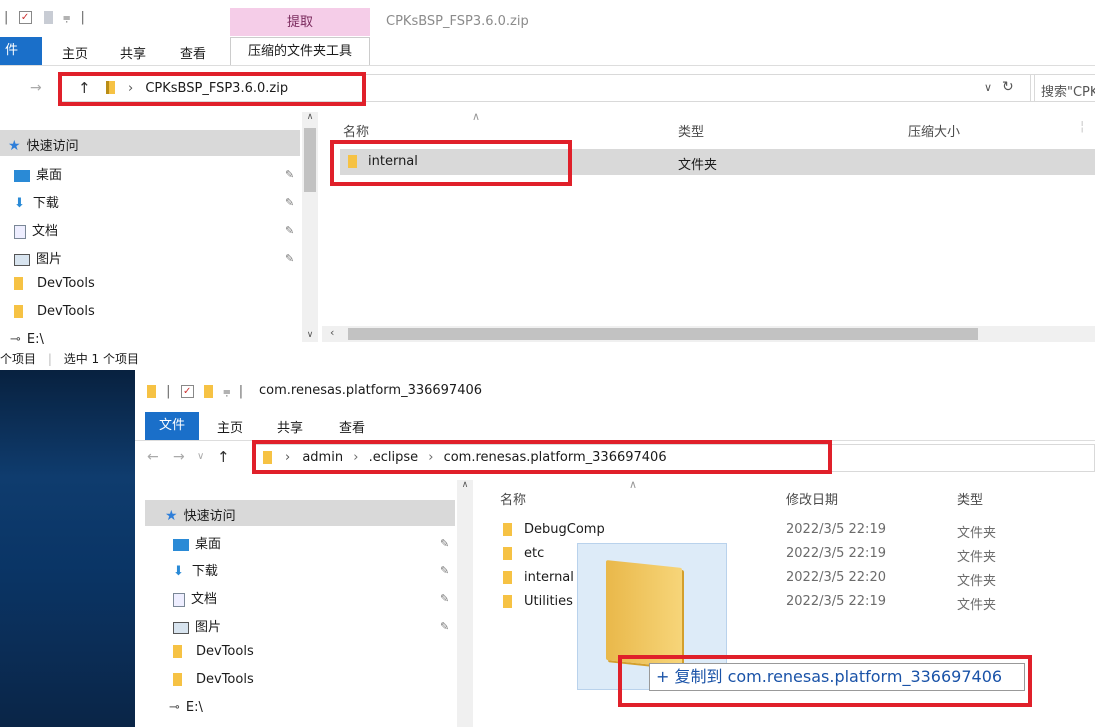 The image size is (1095, 727). Describe the element at coordinates (332, 332) in the screenshot. I see `scroll-left-icon: ‹` at that location.